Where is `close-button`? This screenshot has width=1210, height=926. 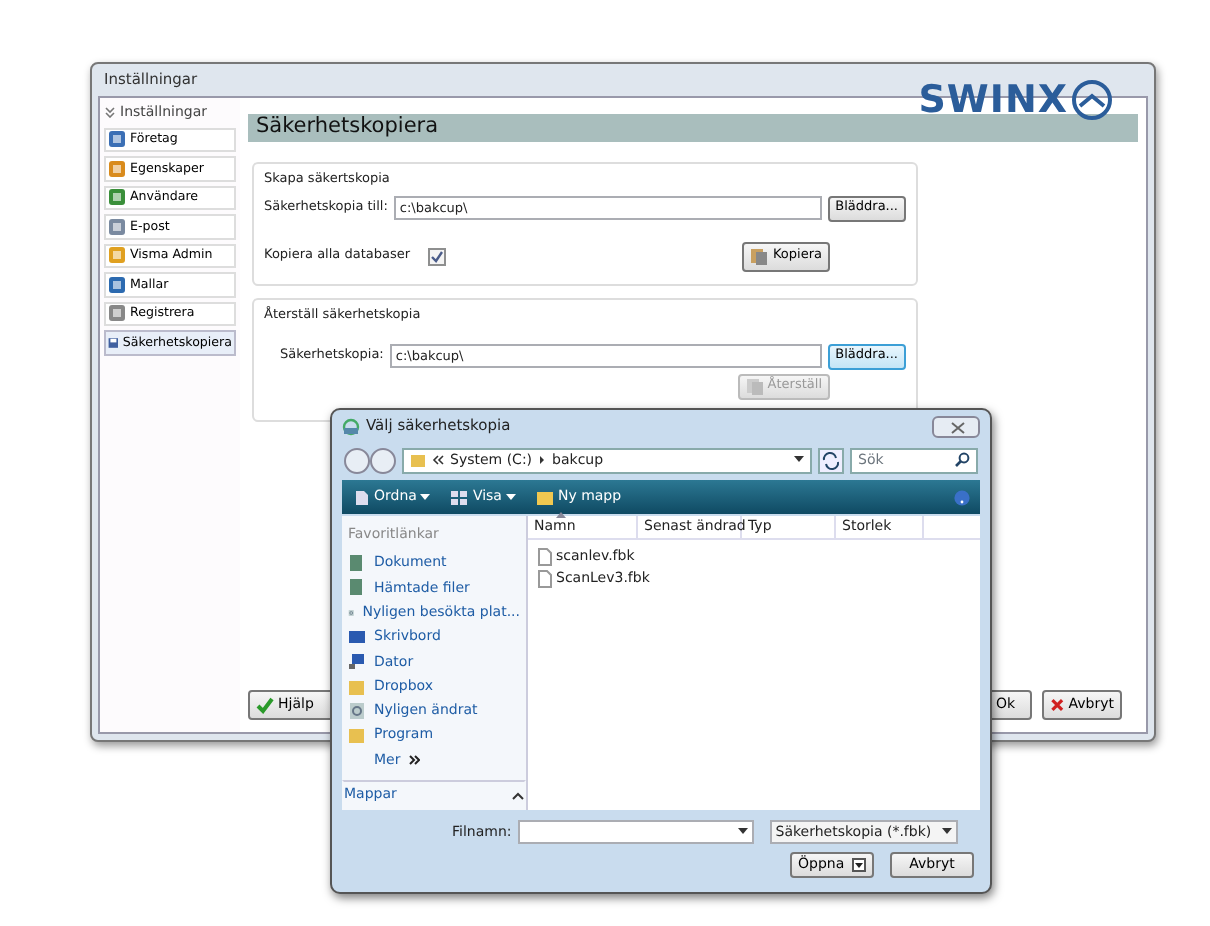 close-button is located at coordinates (956, 426).